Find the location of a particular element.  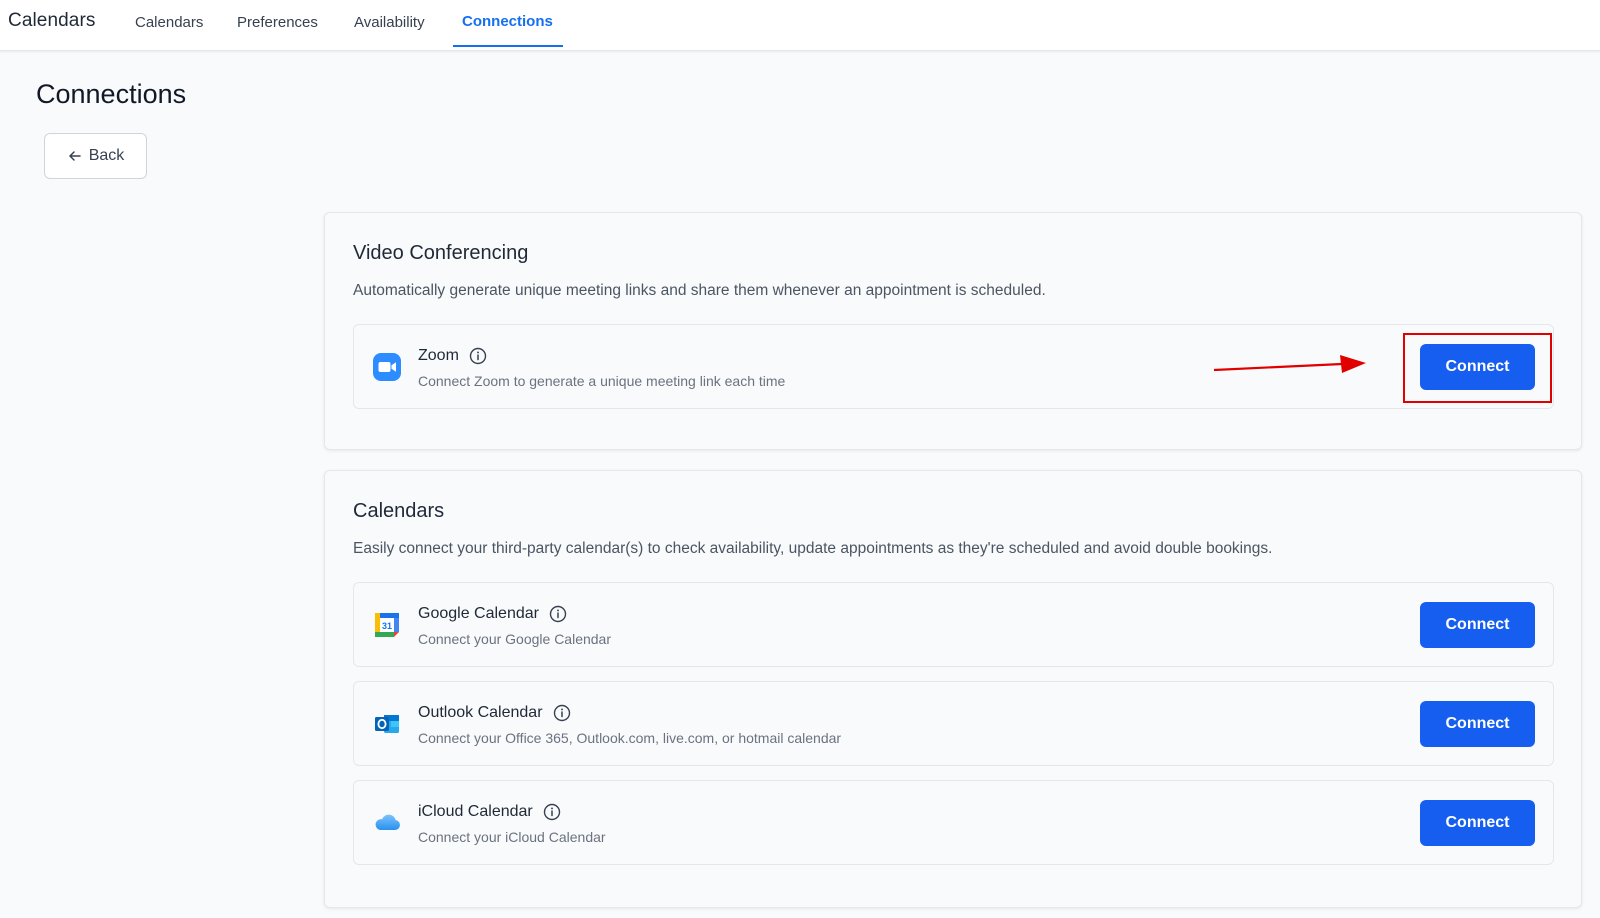

annotation-highlight-box is located at coordinates (1477, 368).